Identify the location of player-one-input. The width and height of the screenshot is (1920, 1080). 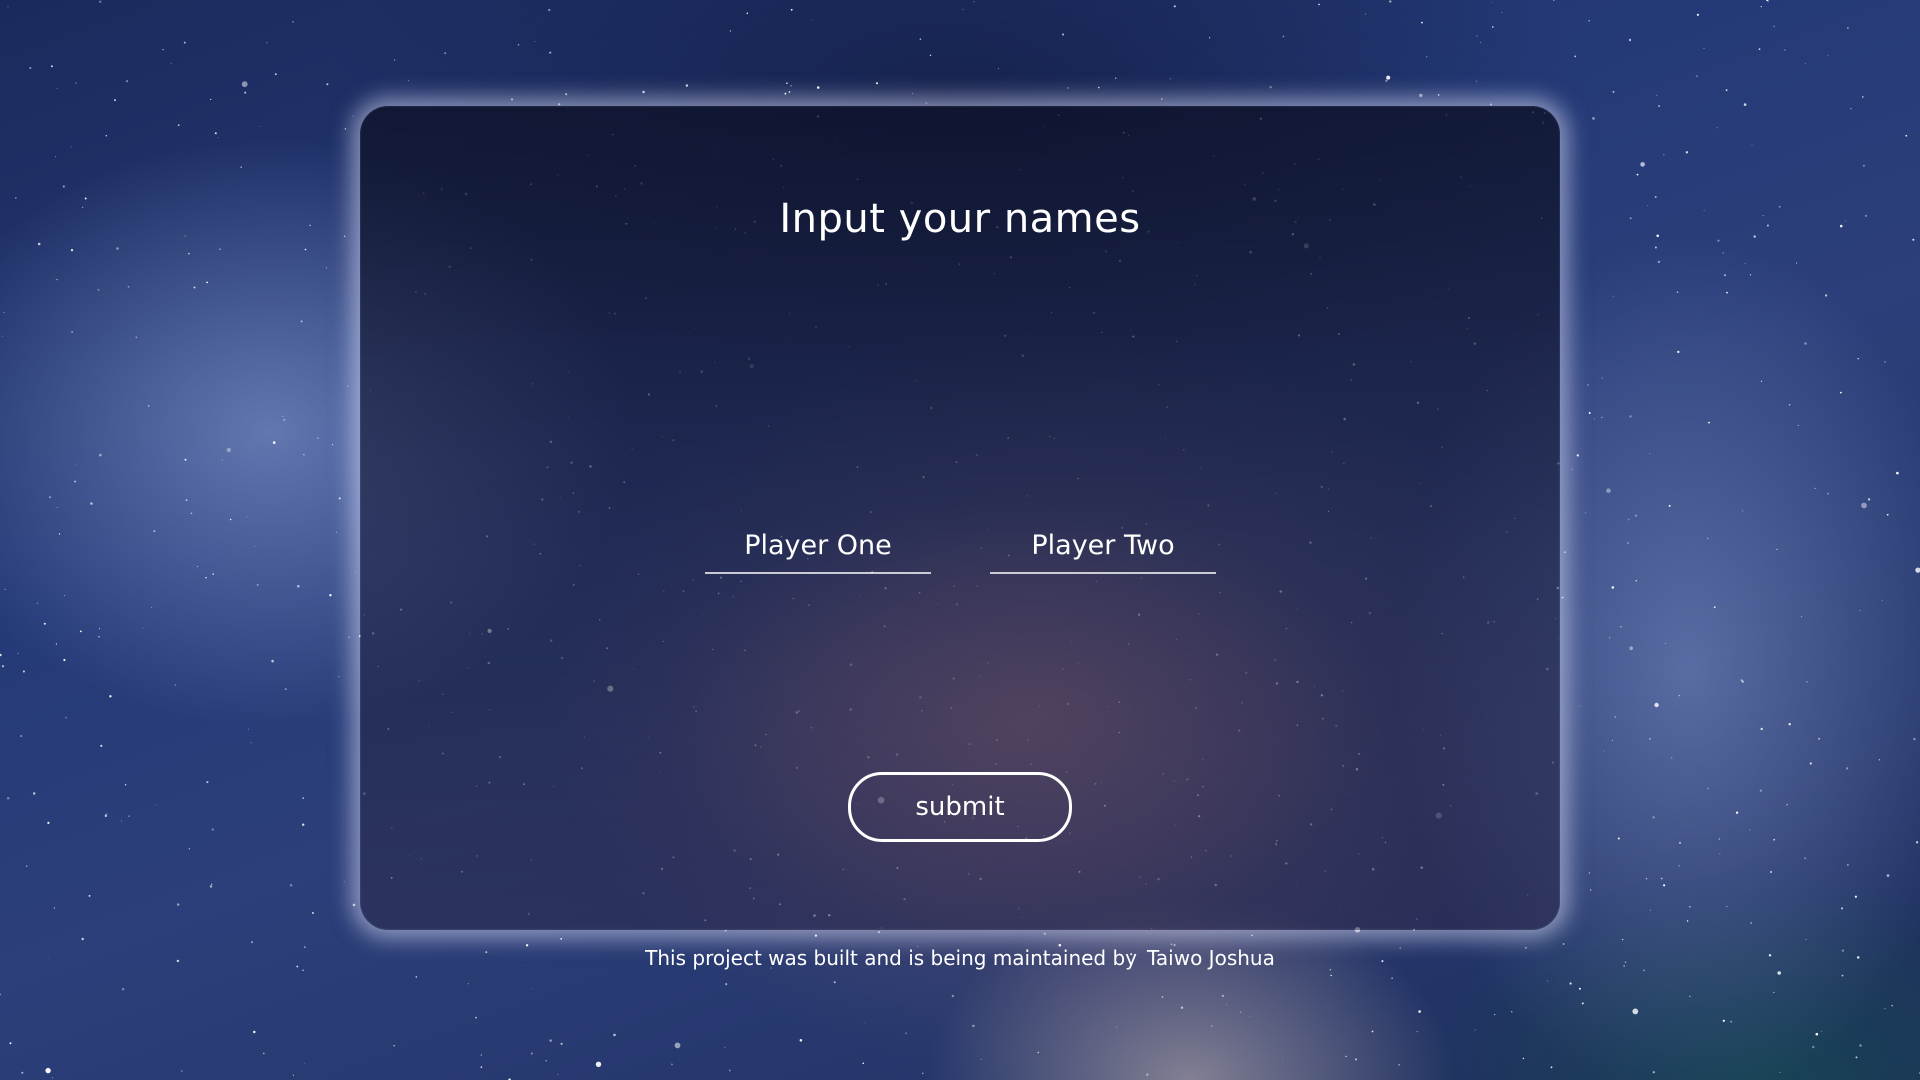
(818, 546).